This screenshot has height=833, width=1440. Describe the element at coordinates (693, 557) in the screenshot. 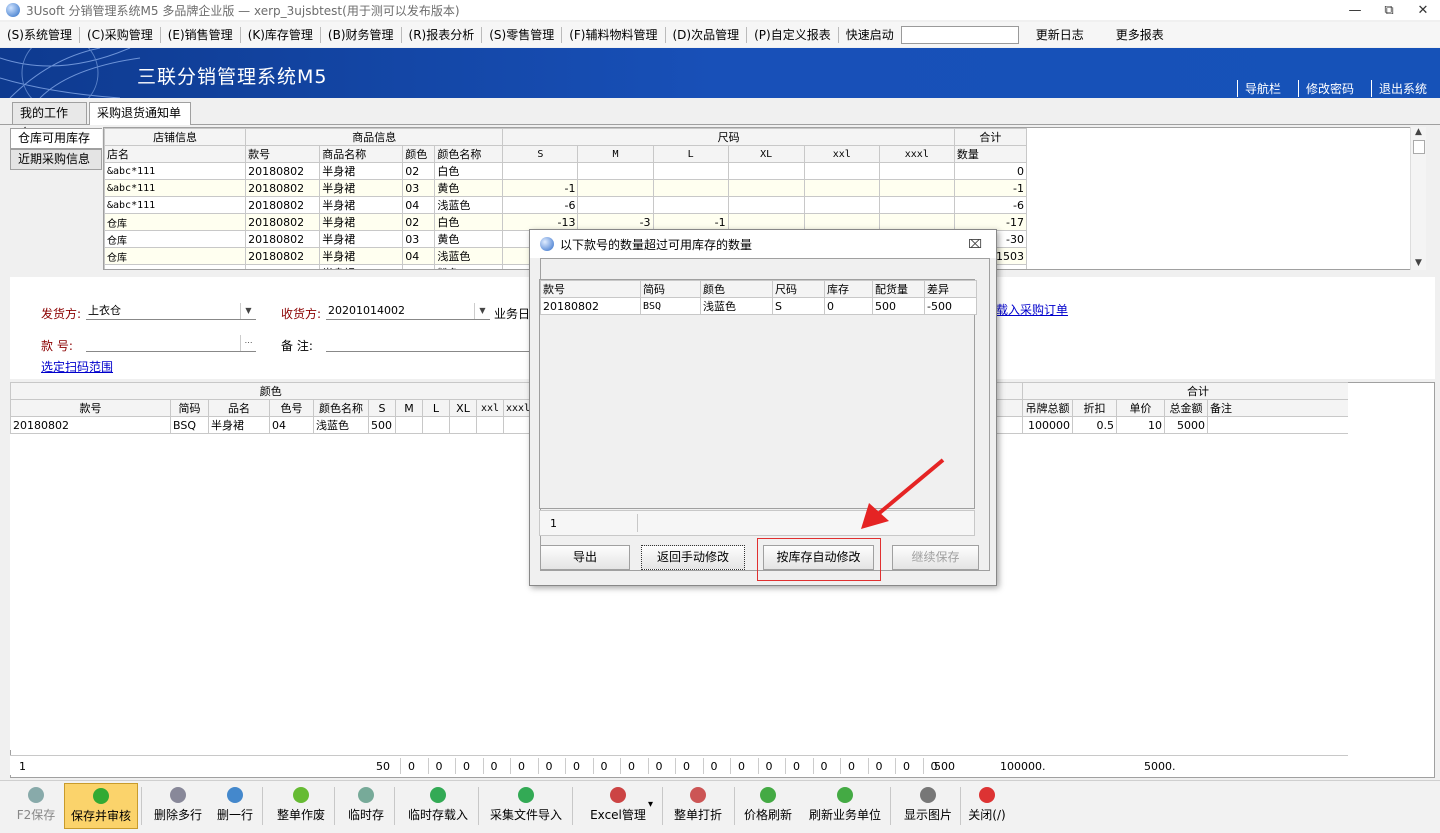

I see `back-manual-edit-button: 返回手动修改` at that location.